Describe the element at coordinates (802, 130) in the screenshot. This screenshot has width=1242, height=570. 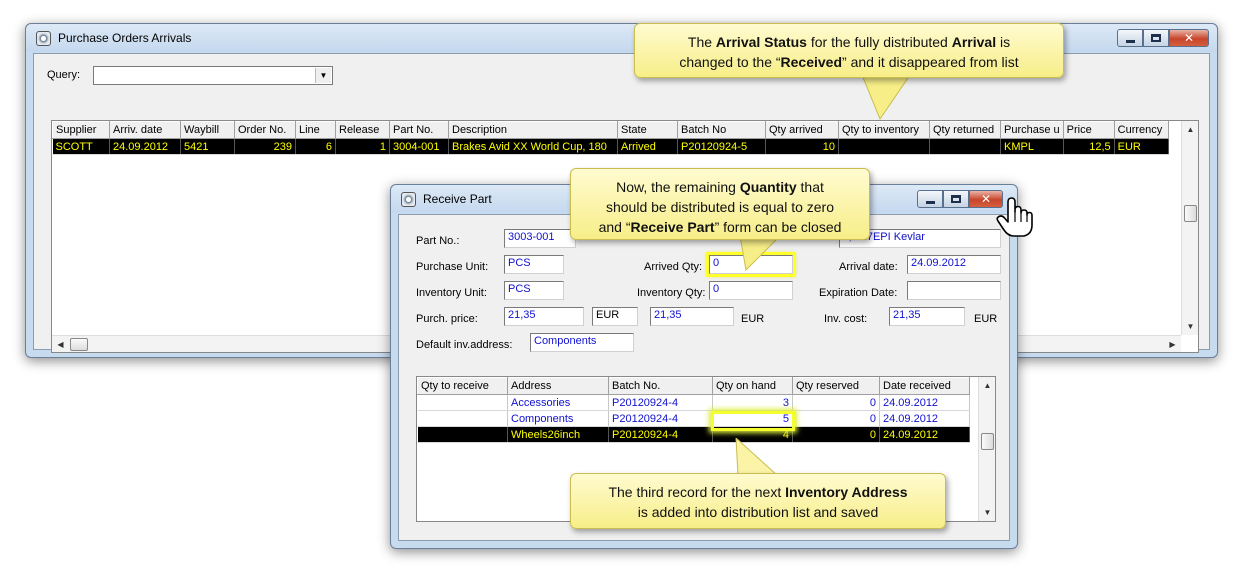
I see `col-qty-arrived: Qty arrived` at that location.